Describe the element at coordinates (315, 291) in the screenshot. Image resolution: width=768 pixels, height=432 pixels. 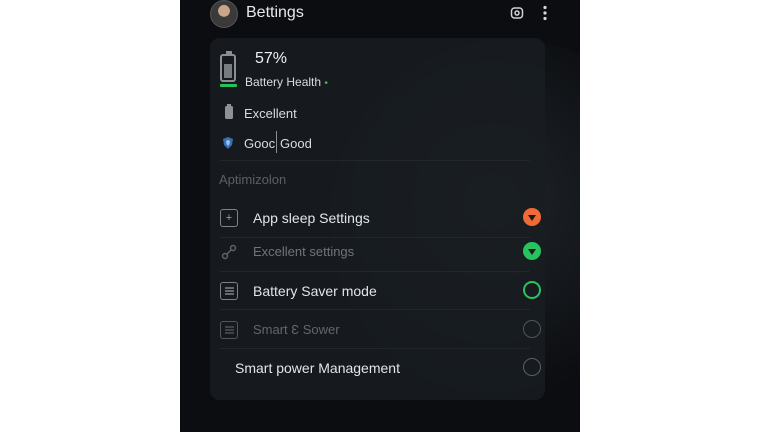
I see `option-label: Battery Saver mode` at that location.